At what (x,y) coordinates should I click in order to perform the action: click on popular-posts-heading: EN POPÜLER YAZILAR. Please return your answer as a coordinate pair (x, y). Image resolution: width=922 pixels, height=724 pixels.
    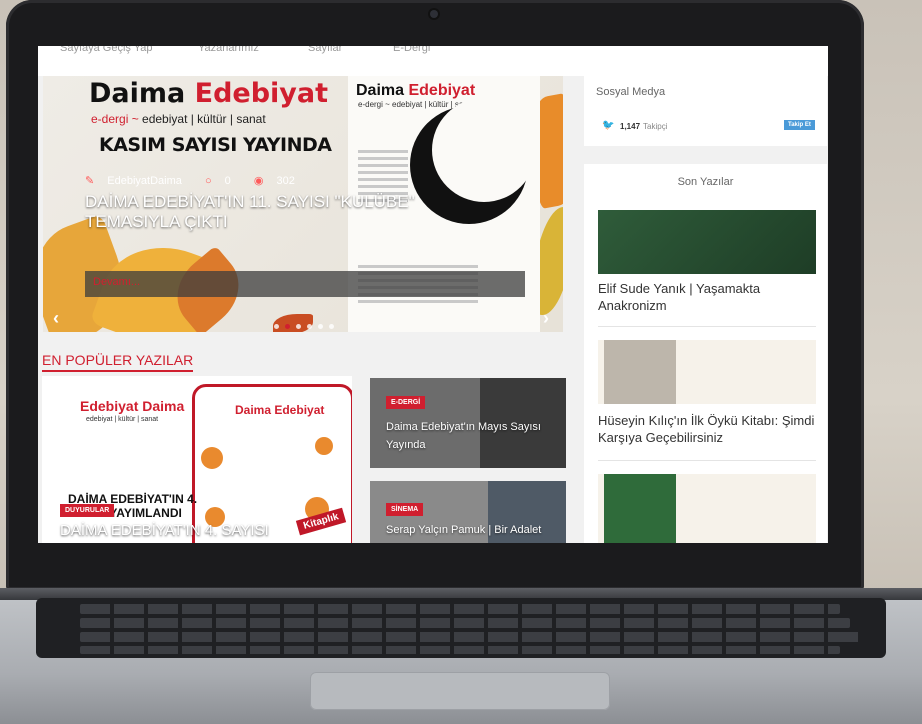
    Looking at the image, I should click on (118, 362).